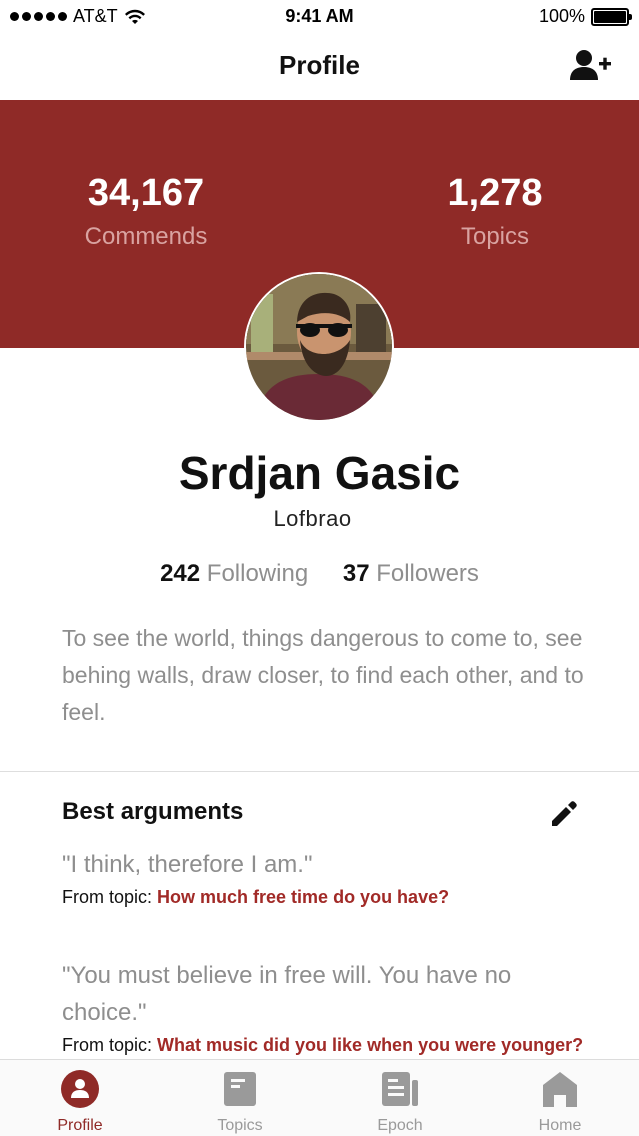 The height and width of the screenshot is (1136, 639). Describe the element at coordinates (187, 864) in the screenshot. I see `argument-quote: "I think, therefore I am."` at that location.